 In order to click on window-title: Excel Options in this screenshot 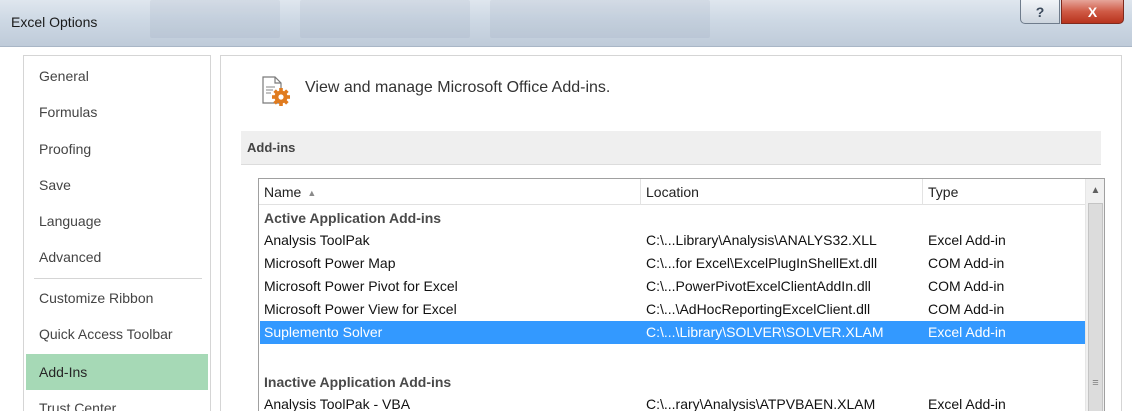, I will do `click(54, 22)`.